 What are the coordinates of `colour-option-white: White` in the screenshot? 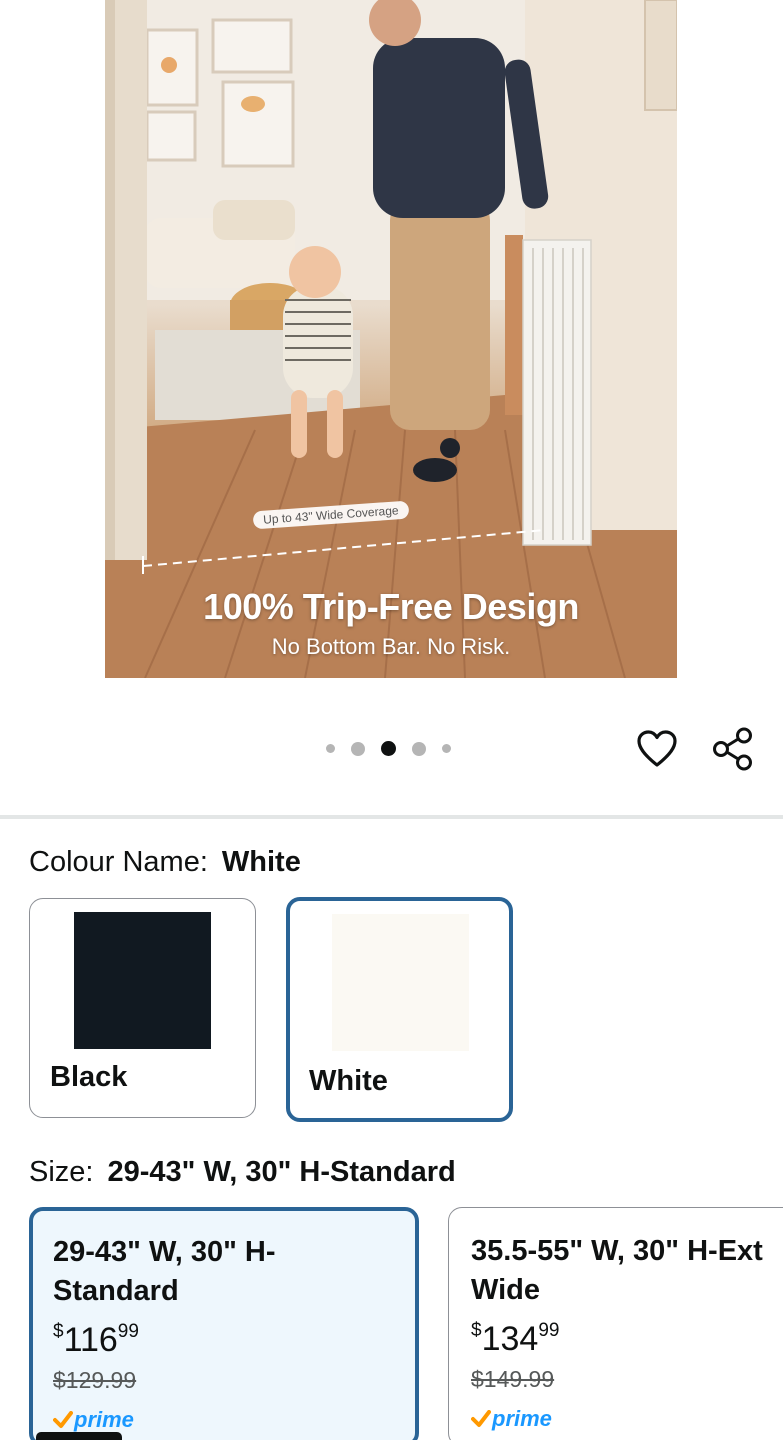 It's located at (399, 1009).